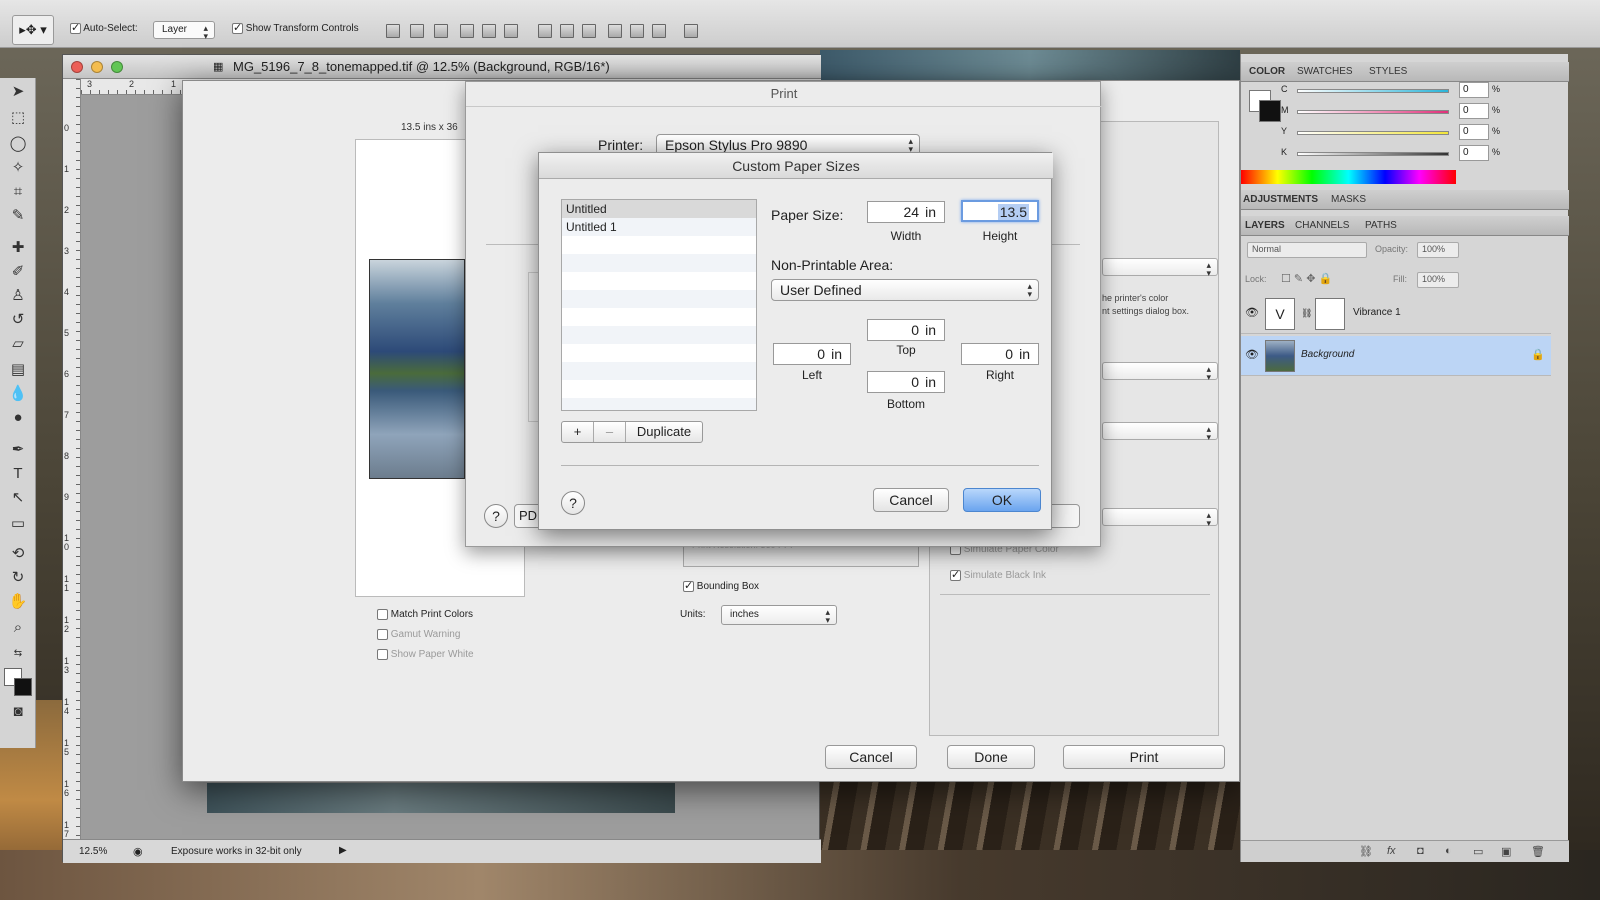  Describe the element at coordinates (1330, 314) in the screenshot. I see `layer-mask-thumbnail` at that location.